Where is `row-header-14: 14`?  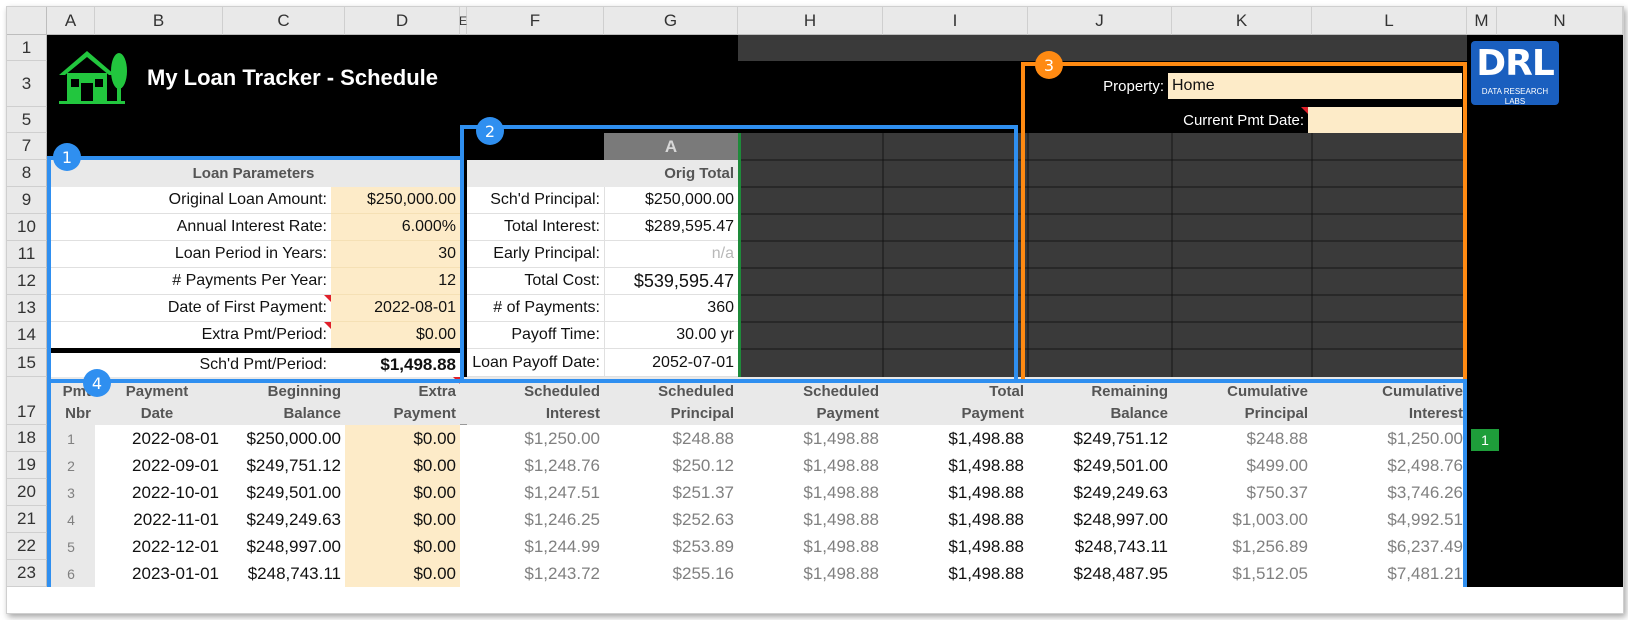
row-header-14: 14 is located at coordinates (27, 335).